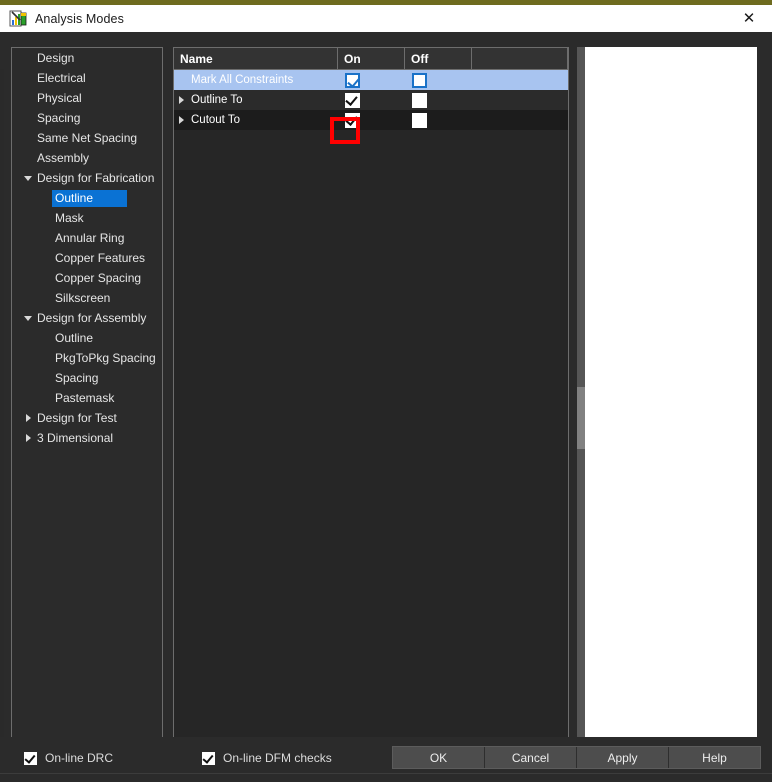  Describe the element at coordinates (79, 758) in the screenshot. I see `online-drc-label: On-line DRC` at that location.